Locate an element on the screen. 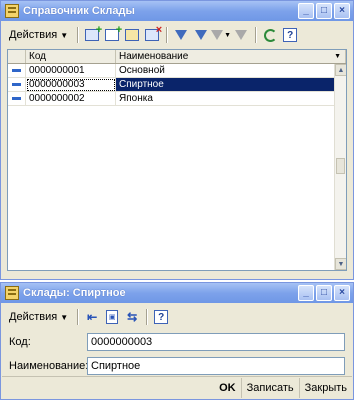  scroll-down-icon: ▼ is located at coordinates (340, 264).